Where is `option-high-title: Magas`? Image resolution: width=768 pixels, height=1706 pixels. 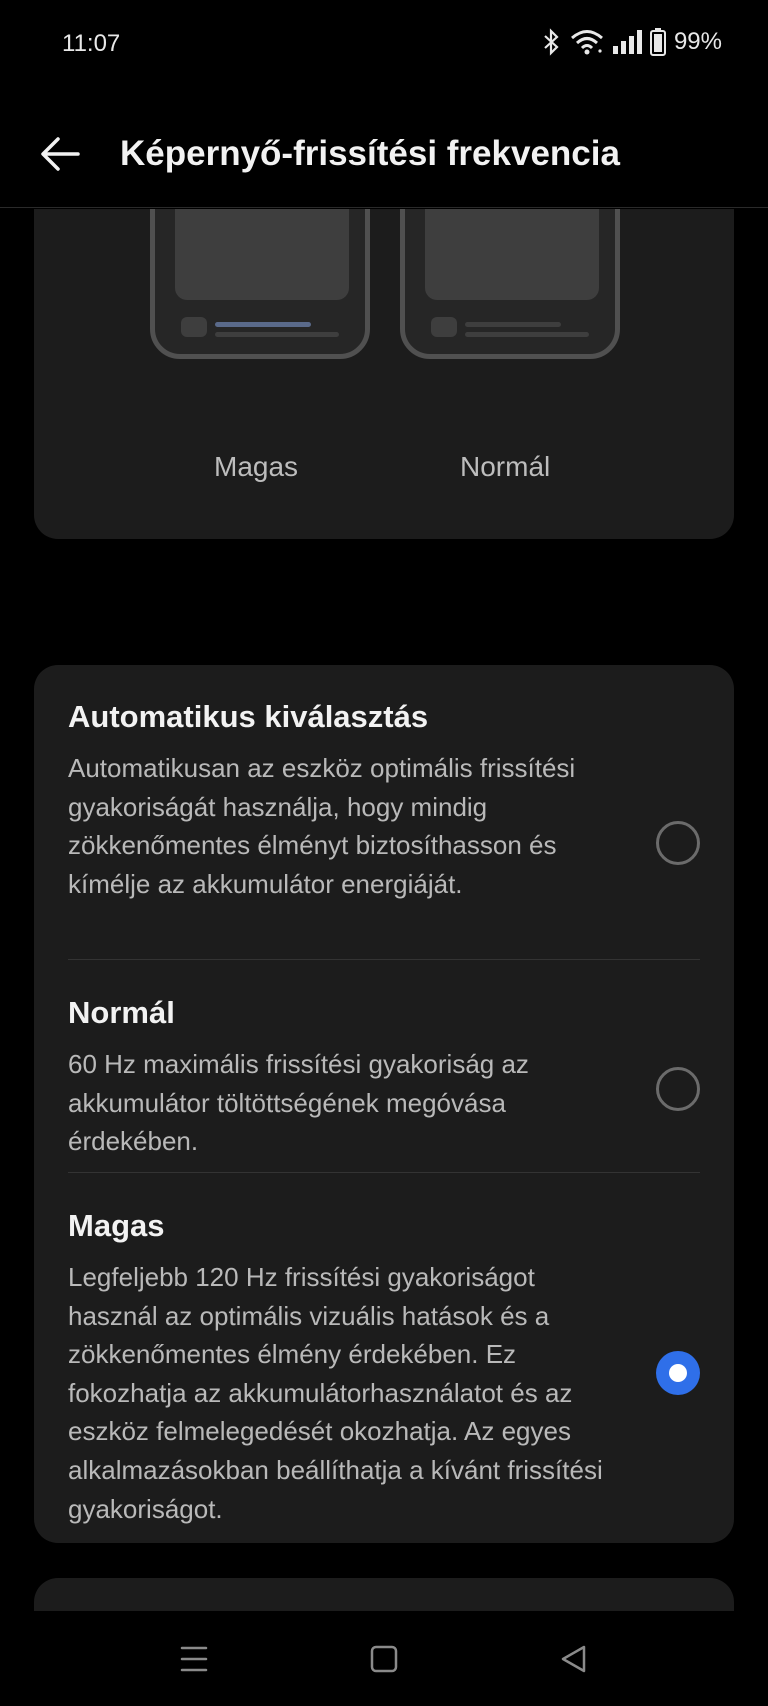 option-high-title: Magas is located at coordinates (116, 1225).